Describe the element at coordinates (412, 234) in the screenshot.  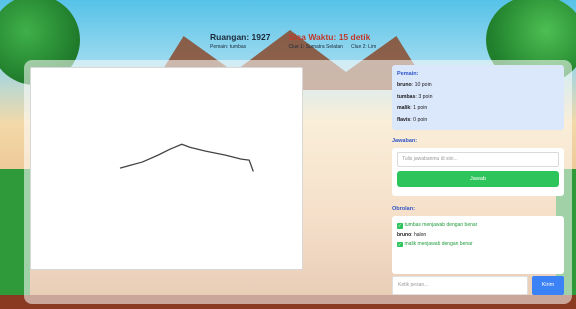
I see `chat-message-user: bruno: halon` at that location.